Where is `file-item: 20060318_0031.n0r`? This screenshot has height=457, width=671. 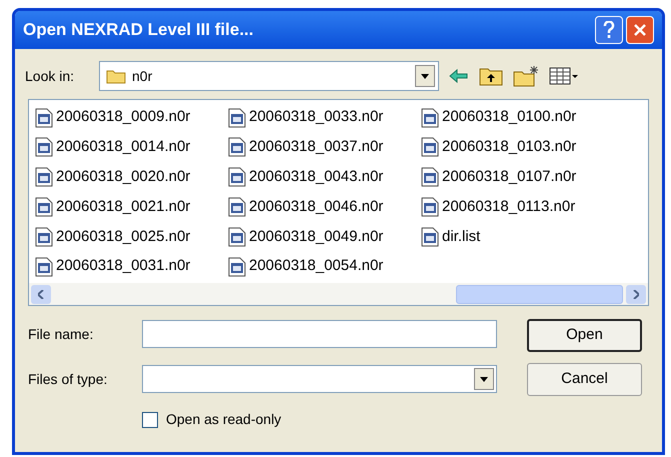 file-item: 20060318_0031.n0r is located at coordinates (113, 266).